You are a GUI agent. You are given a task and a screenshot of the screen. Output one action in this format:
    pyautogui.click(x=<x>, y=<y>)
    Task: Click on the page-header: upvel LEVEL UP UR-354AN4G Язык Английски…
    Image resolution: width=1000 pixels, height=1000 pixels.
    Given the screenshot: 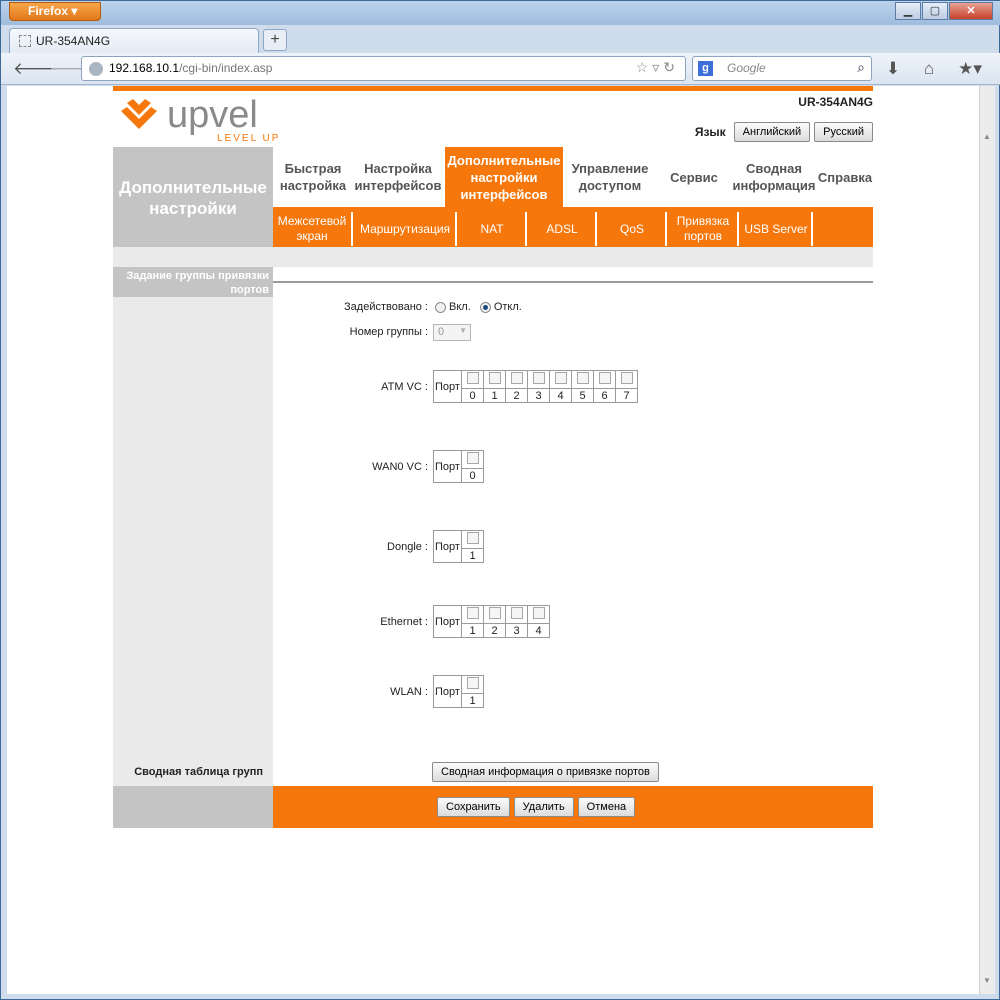 What is the action you would take?
    pyautogui.click(x=493, y=118)
    